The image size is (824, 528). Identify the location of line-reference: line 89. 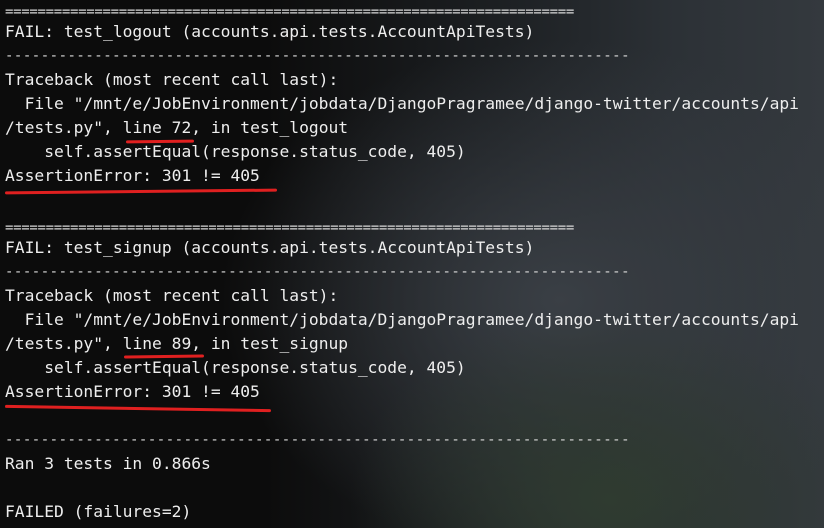
(157, 343).